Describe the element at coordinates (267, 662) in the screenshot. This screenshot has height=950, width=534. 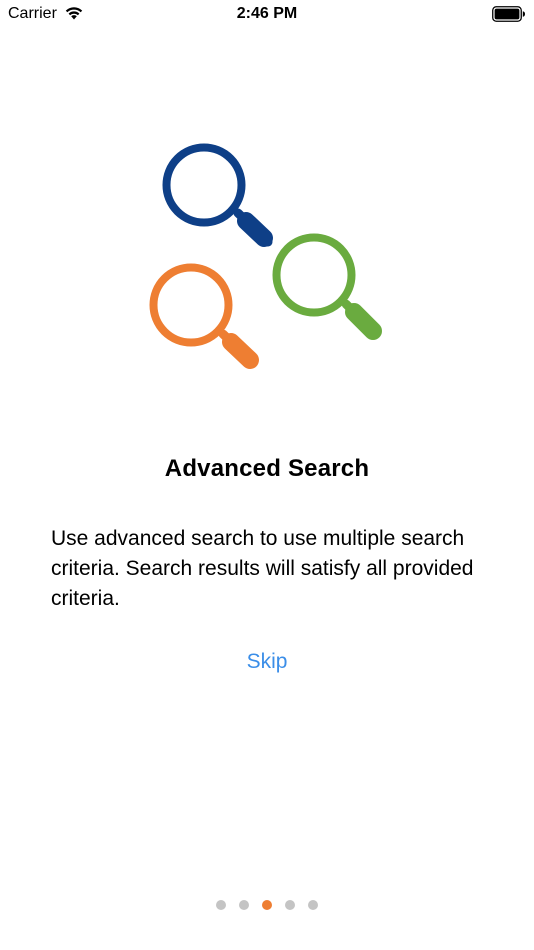
I see `skip-button: Skip` at that location.